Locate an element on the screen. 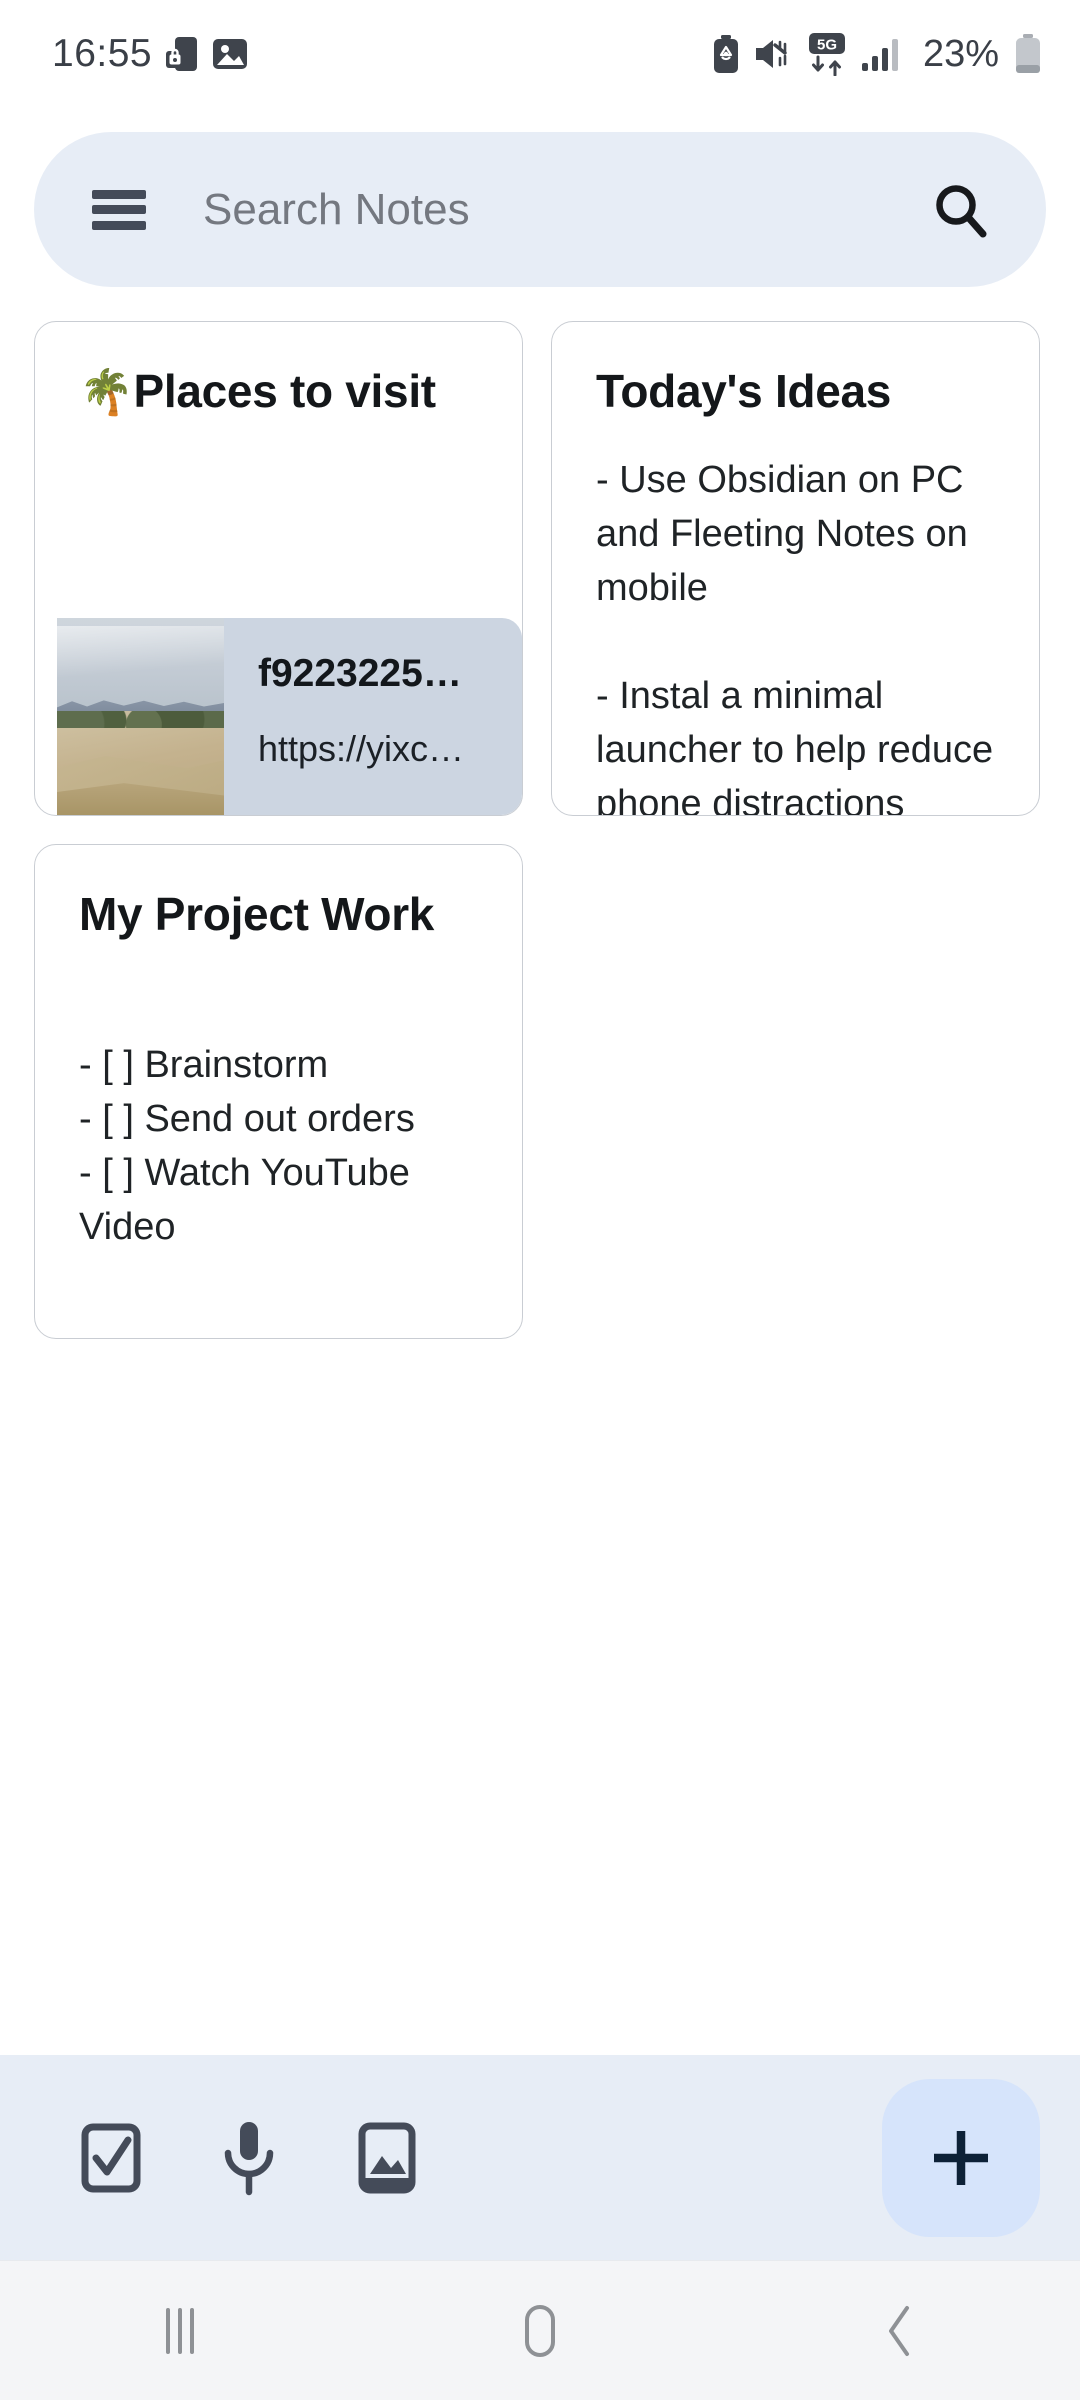 Image resolution: width=1080 pixels, height=2400 pixels. add-note-button is located at coordinates (961, 2157).